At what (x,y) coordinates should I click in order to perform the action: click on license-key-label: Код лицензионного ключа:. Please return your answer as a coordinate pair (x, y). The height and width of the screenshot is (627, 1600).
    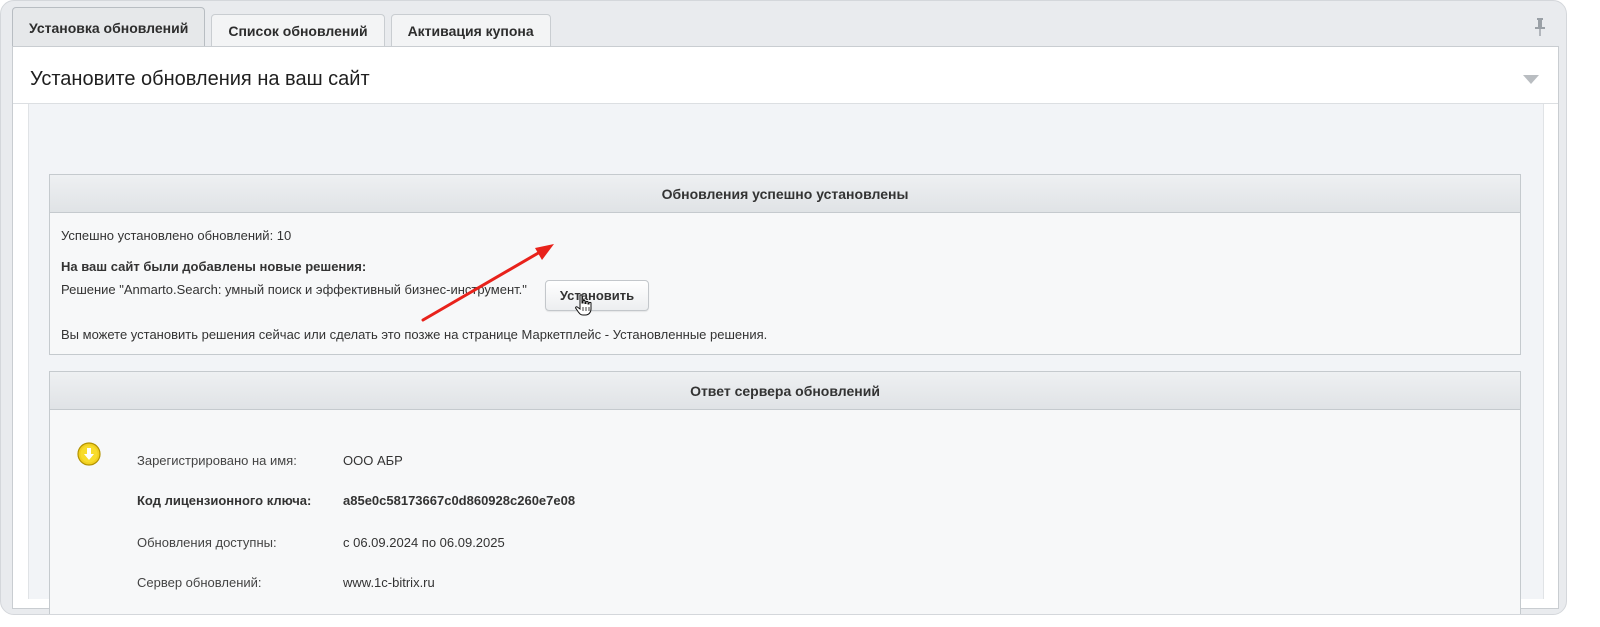
    Looking at the image, I should click on (224, 500).